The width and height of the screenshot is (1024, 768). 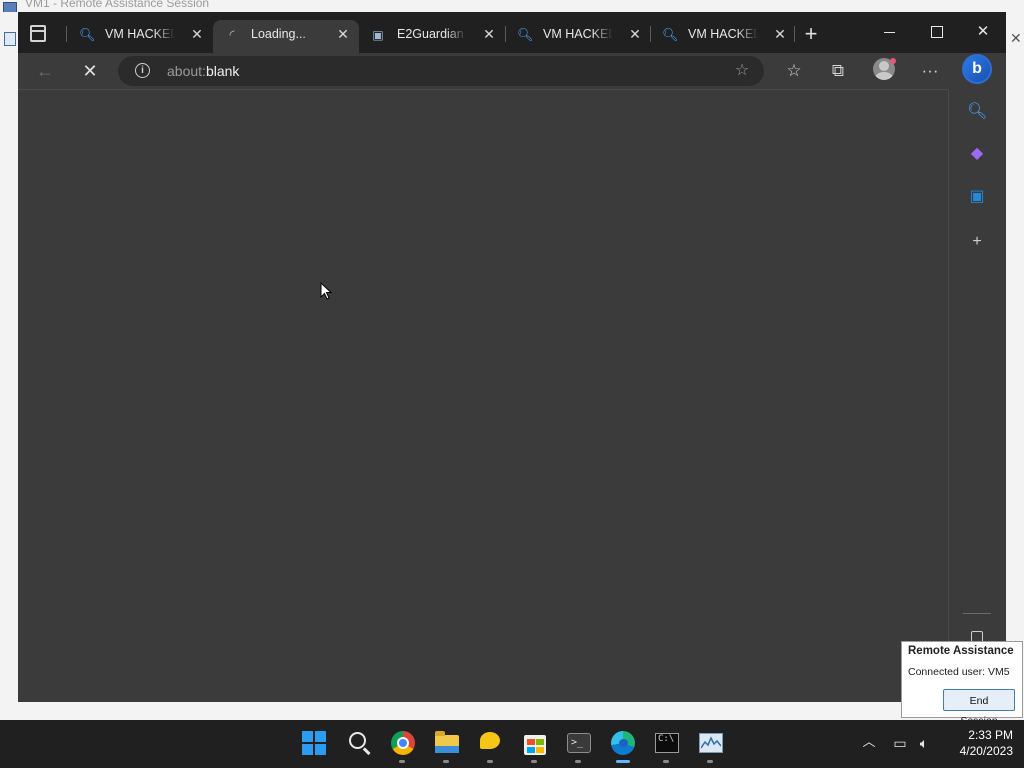 I want to click on host-window-right-edge: ✕, so click(x=1015, y=365).